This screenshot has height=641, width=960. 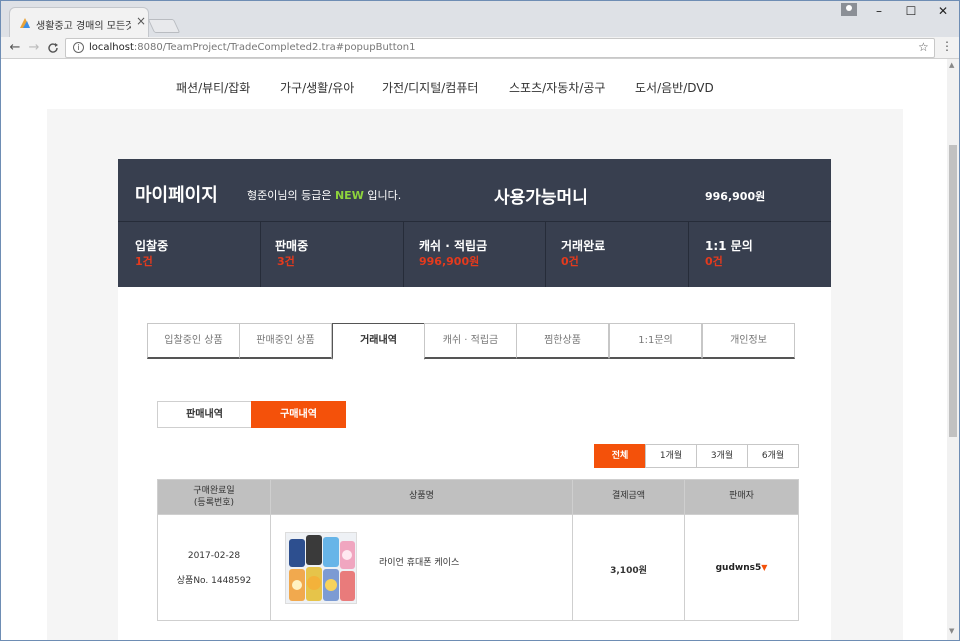 I want to click on tab-bidding-items: 입찰중인 상품, so click(x=193, y=341).